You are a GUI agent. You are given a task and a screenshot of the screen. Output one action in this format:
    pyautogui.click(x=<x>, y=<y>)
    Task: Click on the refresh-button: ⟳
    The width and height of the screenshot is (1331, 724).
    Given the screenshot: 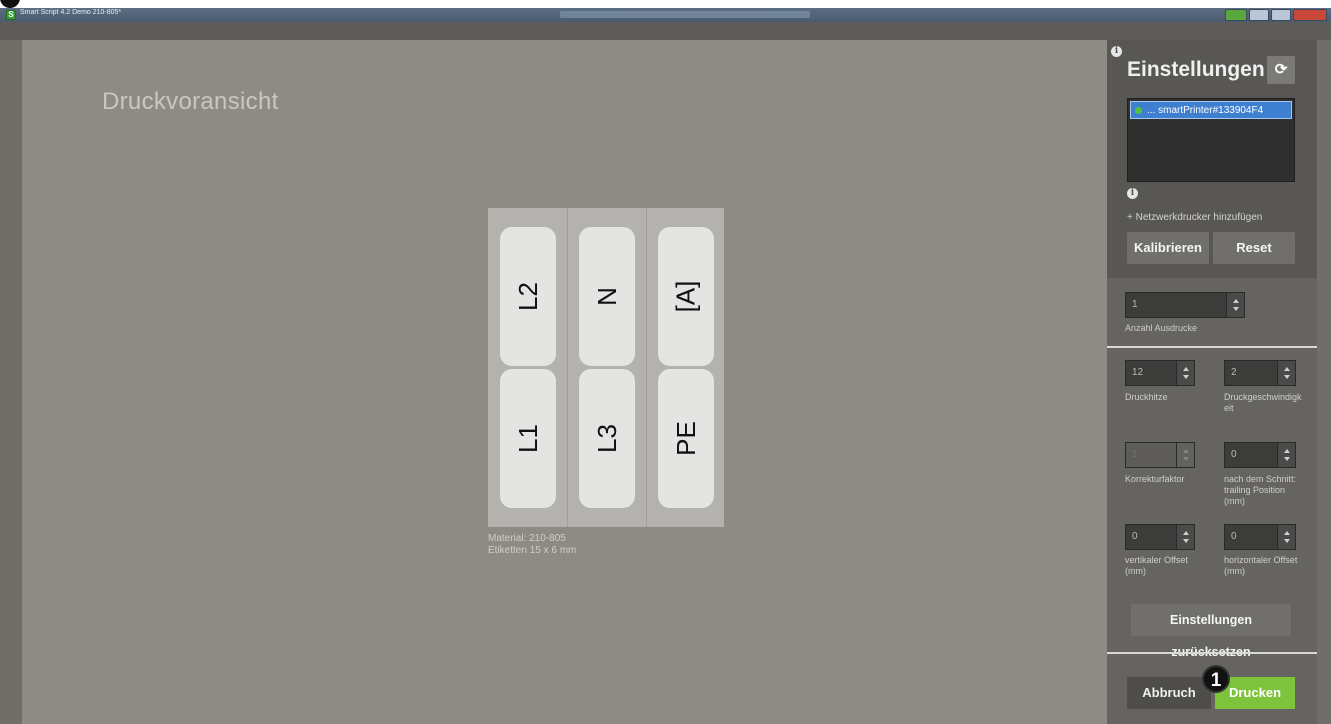 What is the action you would take?
    pyautogui.click(x=1281, y=70)
    